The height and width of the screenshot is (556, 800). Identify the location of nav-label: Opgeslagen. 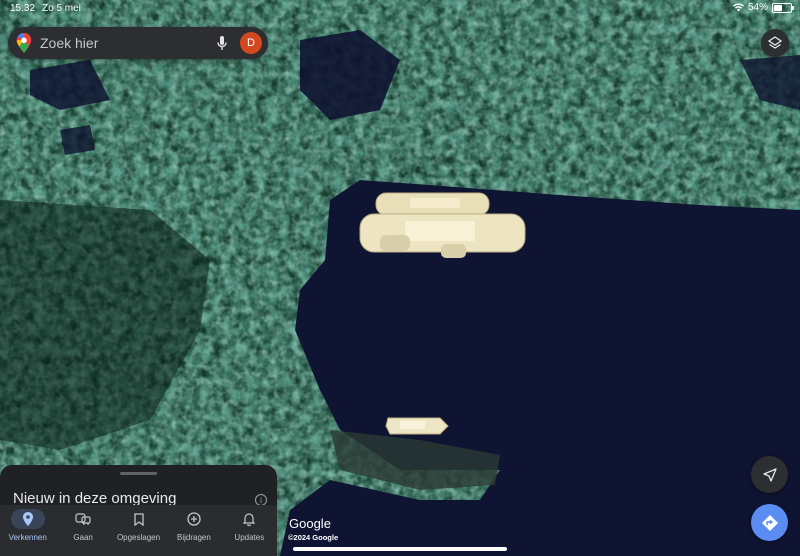
(138, 537).